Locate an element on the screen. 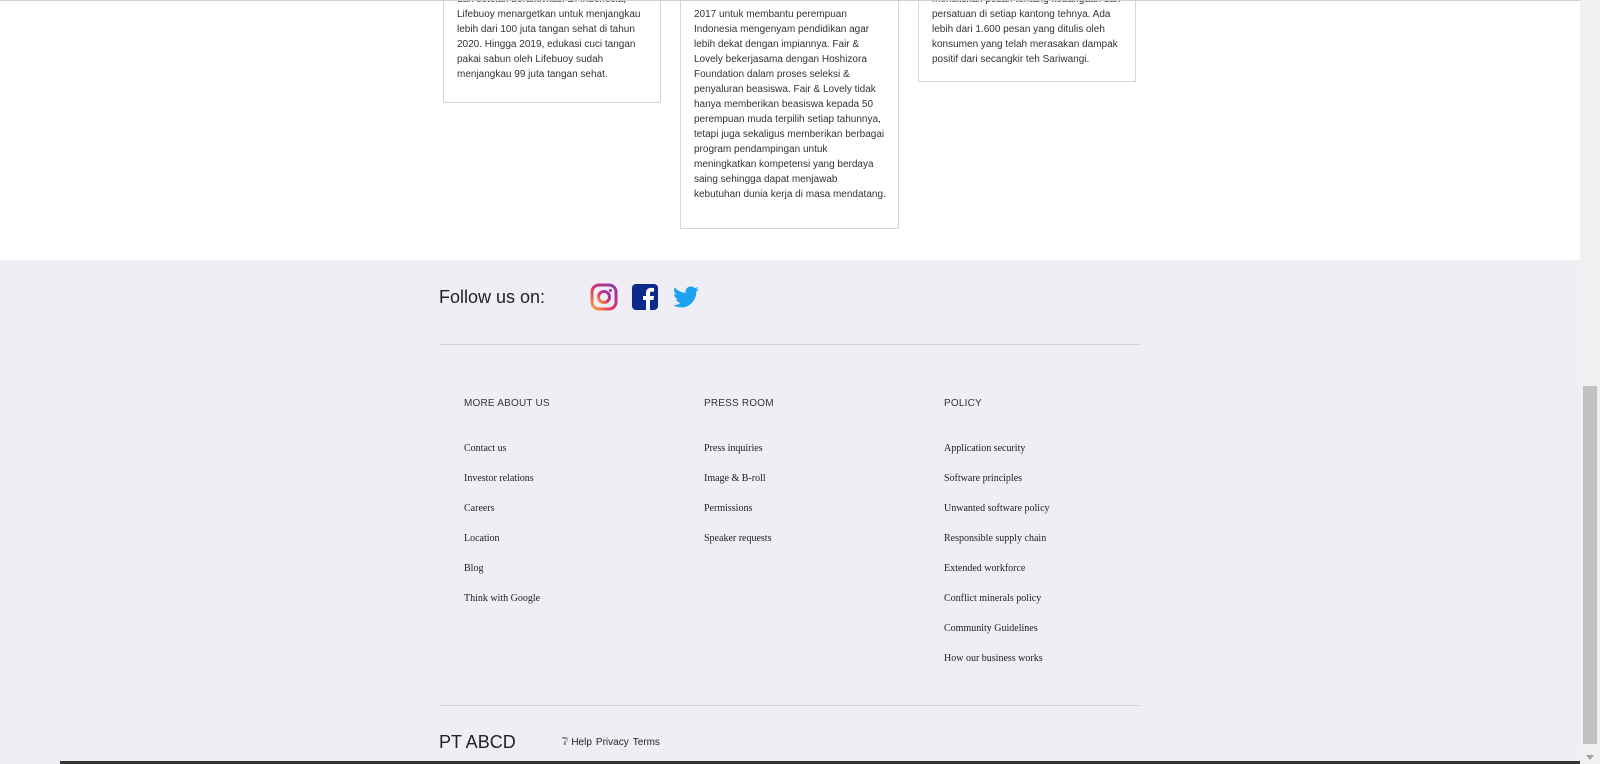 This screenshot has width=1600, height=764. follow-label: Follow us on: is located at coordinates (492, 296).